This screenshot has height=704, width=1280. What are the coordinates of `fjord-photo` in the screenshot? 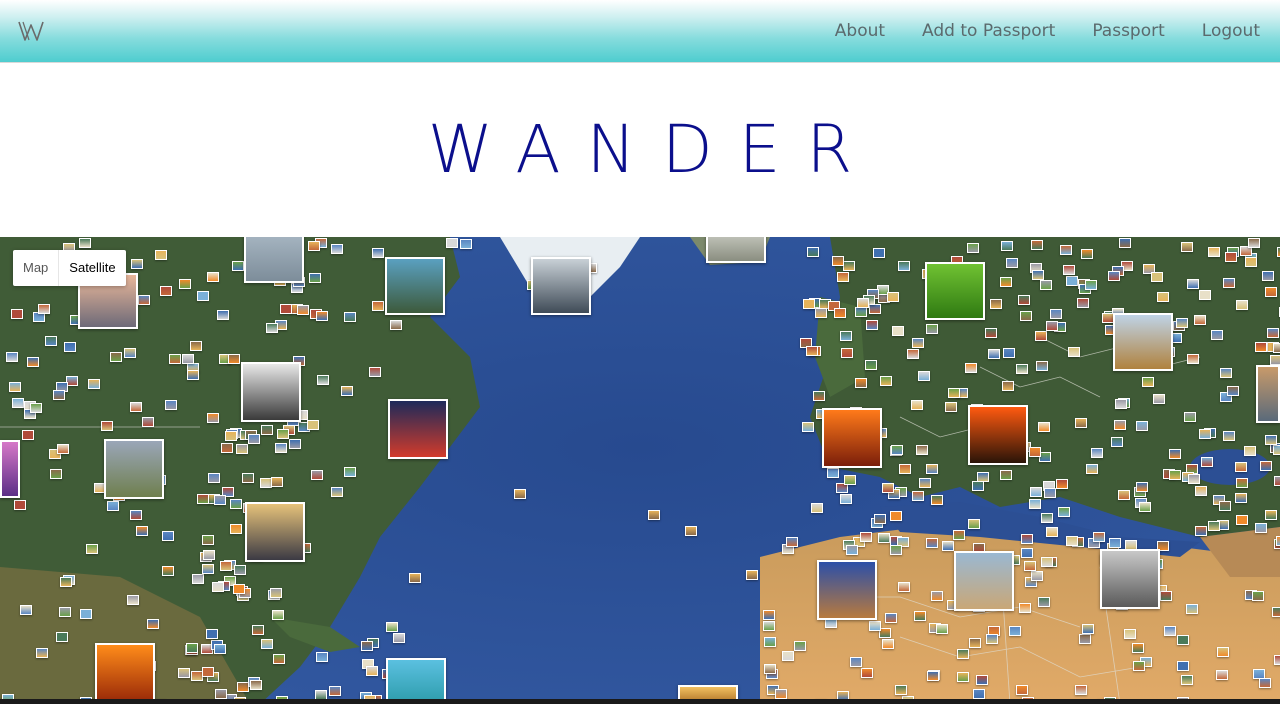 It's located at (561, 286).